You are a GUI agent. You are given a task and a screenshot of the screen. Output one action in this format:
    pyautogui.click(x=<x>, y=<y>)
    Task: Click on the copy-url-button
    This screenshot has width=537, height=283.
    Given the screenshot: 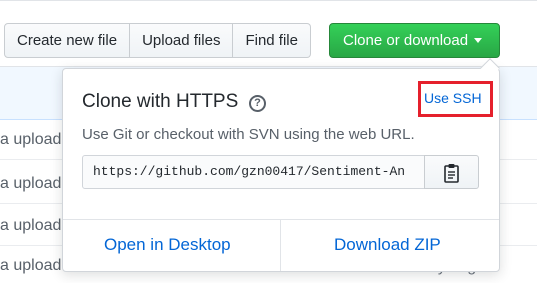 What is the action you would take?
    pyautogui.click(x=451, y=172)
    